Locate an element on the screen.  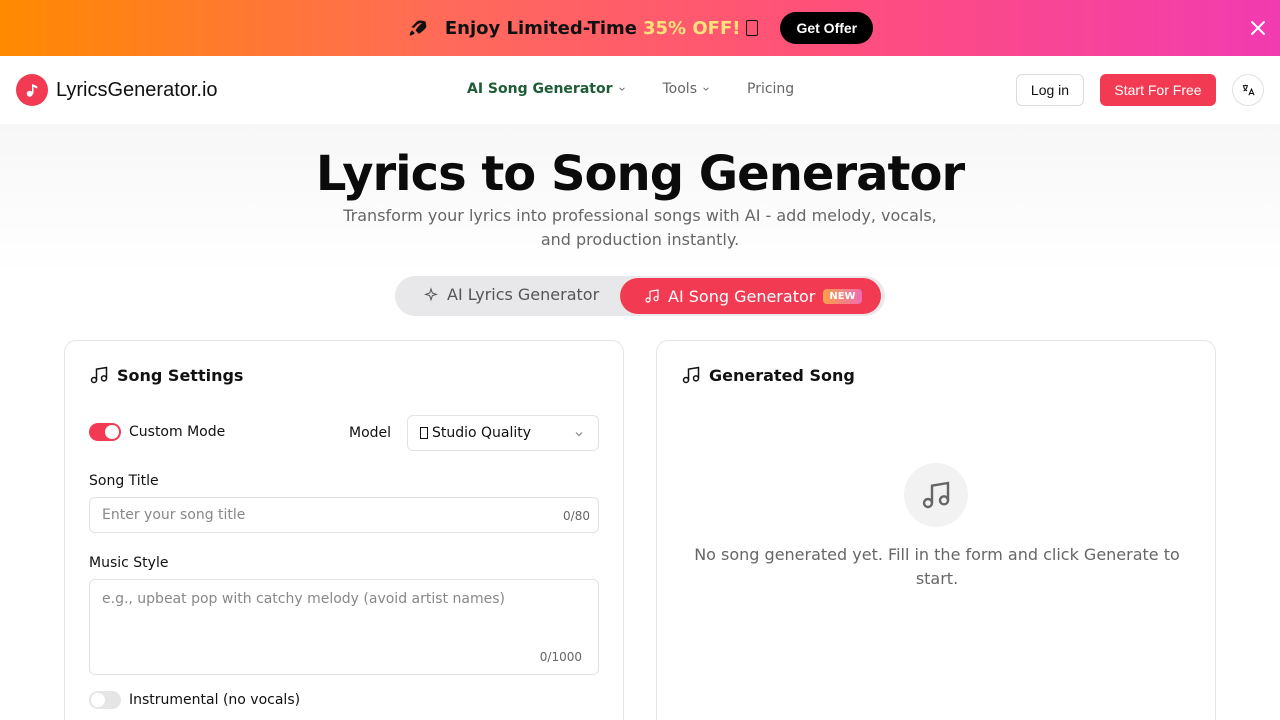
gift-icon is located at coordinates (752, 27).